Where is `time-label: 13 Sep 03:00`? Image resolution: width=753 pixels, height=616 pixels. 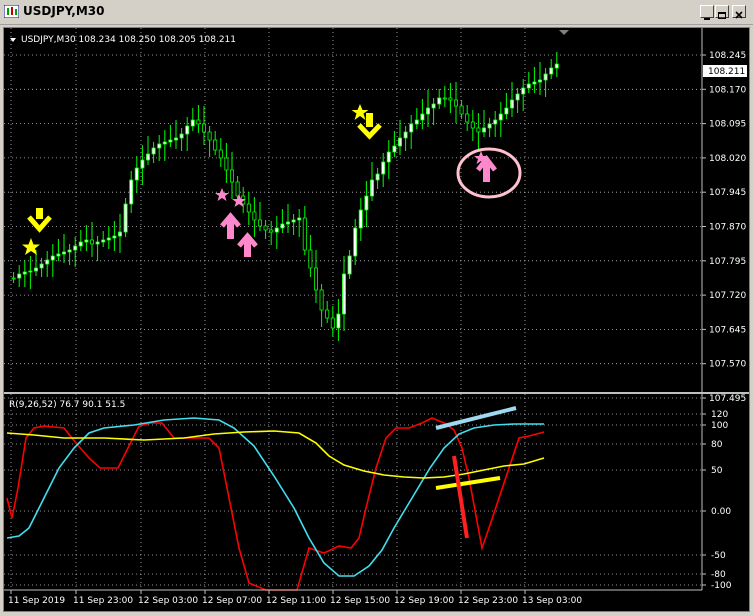 time-label: 13 Sep 03:00 is located at coordinates (552, 601).